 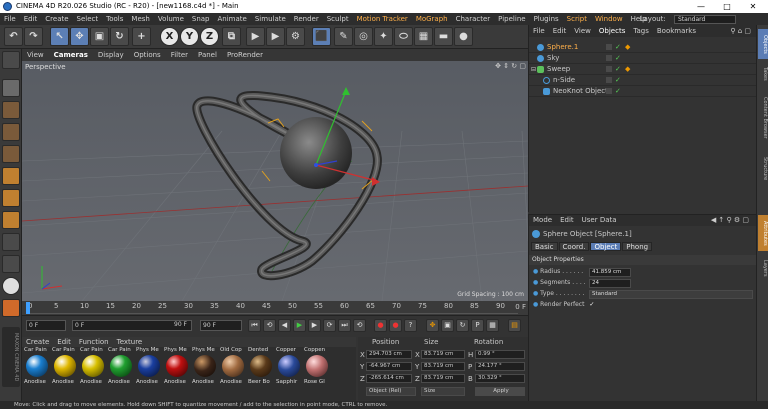 I want to click on play-icon: ▶, so click(x=299, y=325).